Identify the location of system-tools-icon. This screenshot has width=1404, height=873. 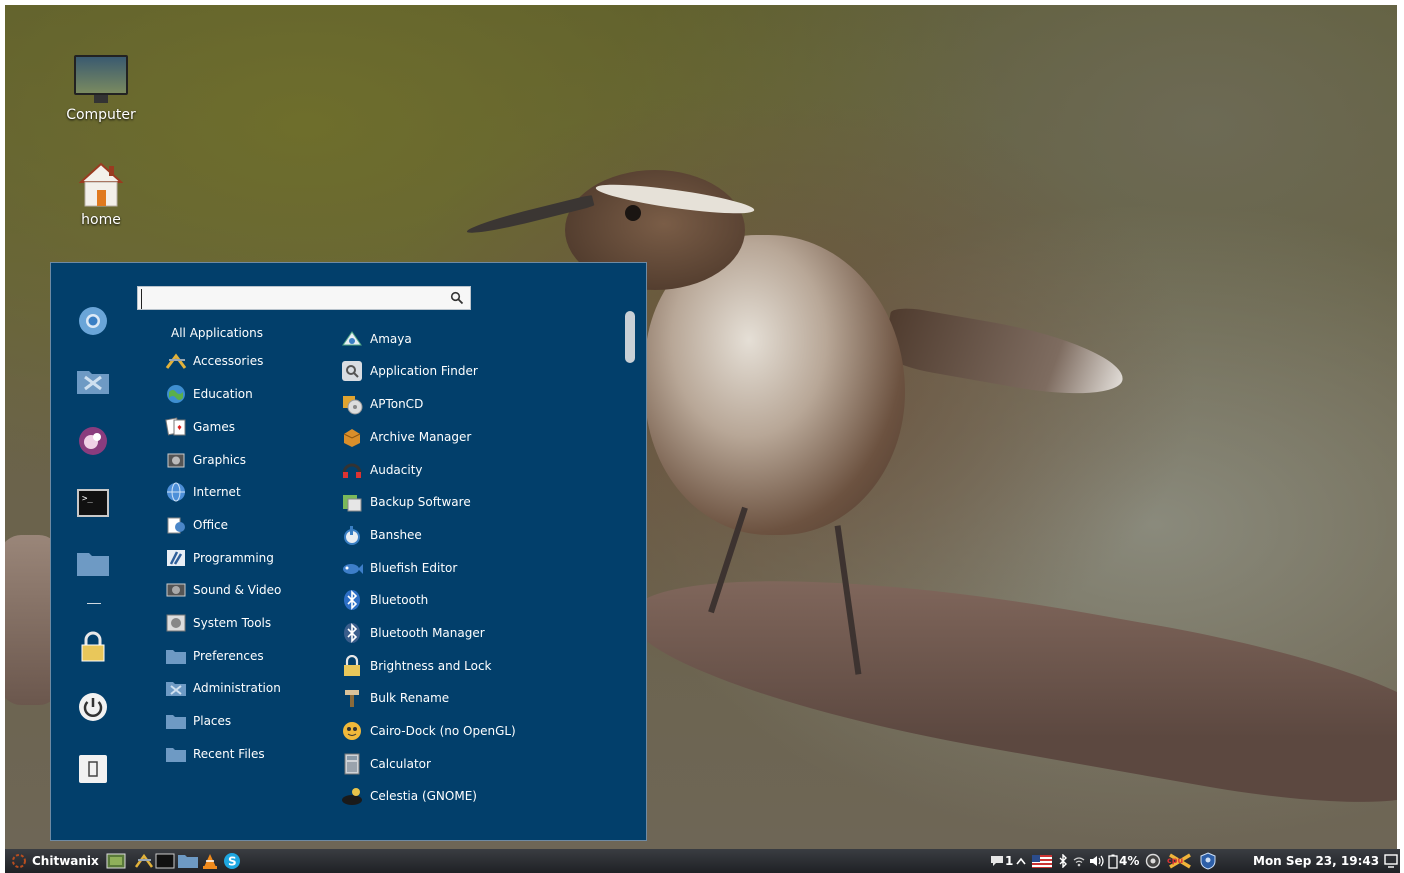
(176, 623).